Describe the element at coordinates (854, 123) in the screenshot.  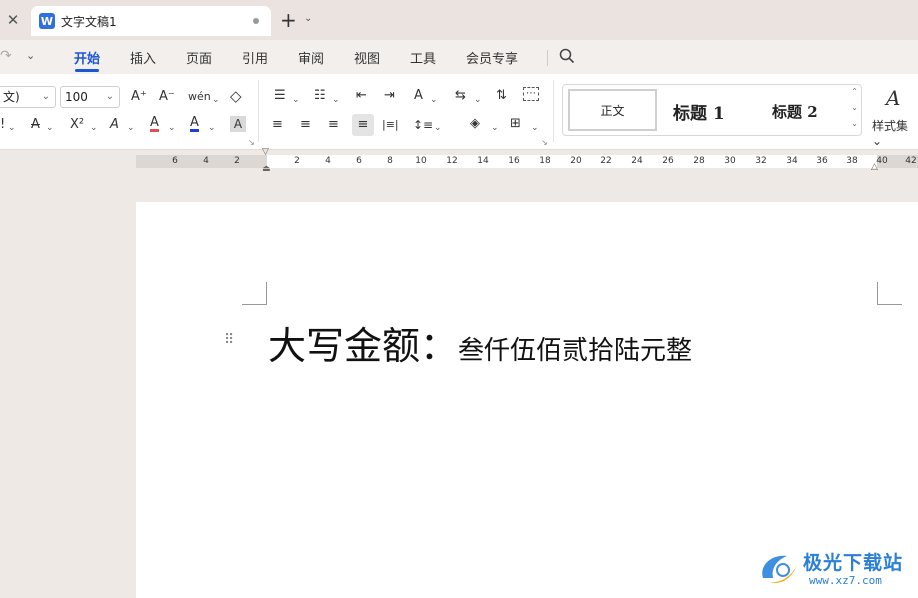
I see `expand-gallery-icon: ⌄` at that location.